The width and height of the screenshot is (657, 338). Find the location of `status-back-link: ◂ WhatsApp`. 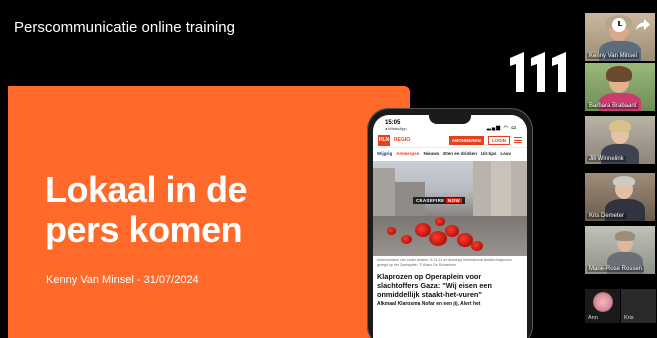

status-back-link: ◂ WhatsApp is located at coordinates (396, 128).